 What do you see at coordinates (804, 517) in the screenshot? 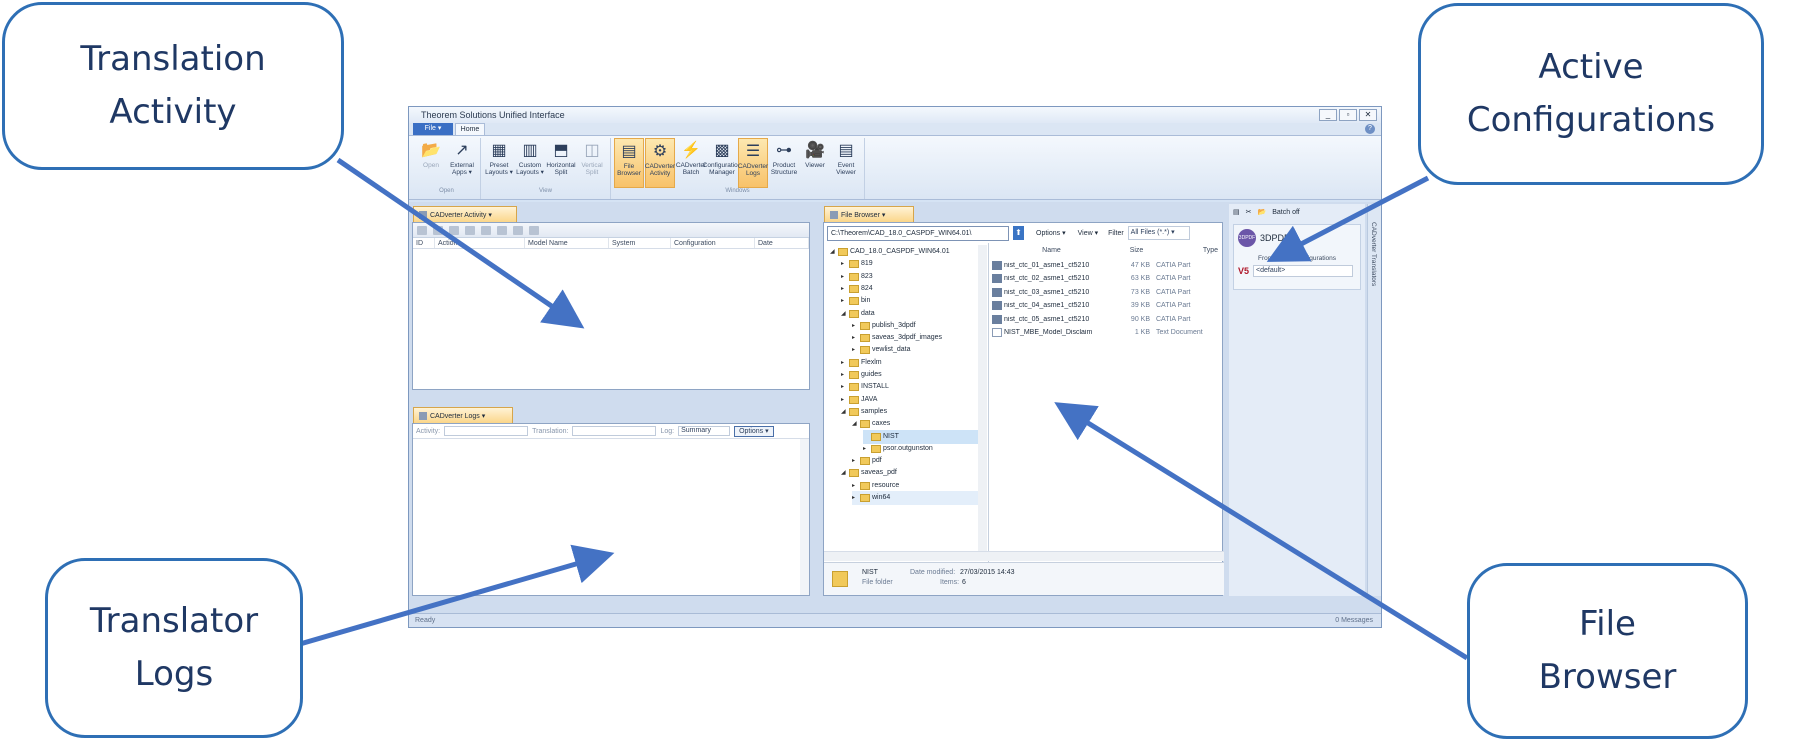
I see `logs-scrollbar` at bounding box center [804, 517].